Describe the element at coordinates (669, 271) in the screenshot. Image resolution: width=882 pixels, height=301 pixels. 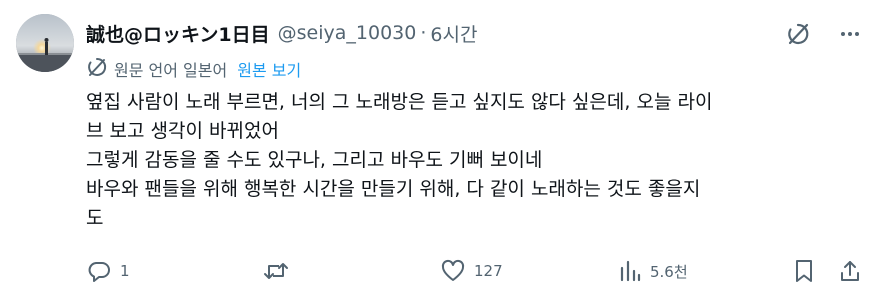
I see `views-count: 5.6천` at that location.